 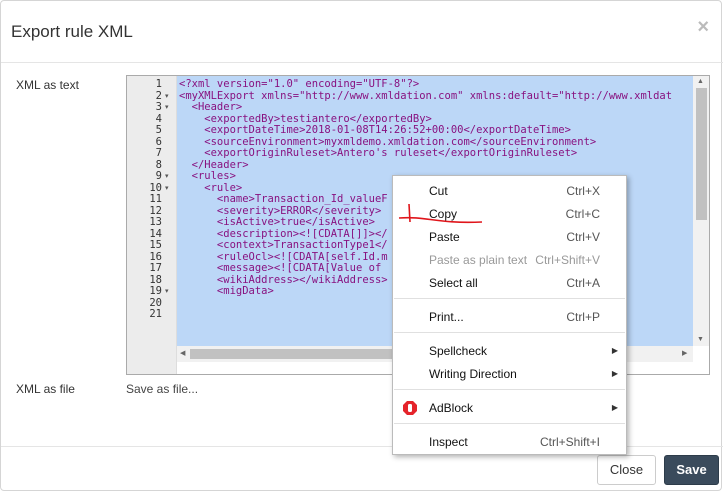 What do you see at coordinates (440, 213) in the screenshot?
I see `red-annotation-mark` at bounding box center [440, 213].